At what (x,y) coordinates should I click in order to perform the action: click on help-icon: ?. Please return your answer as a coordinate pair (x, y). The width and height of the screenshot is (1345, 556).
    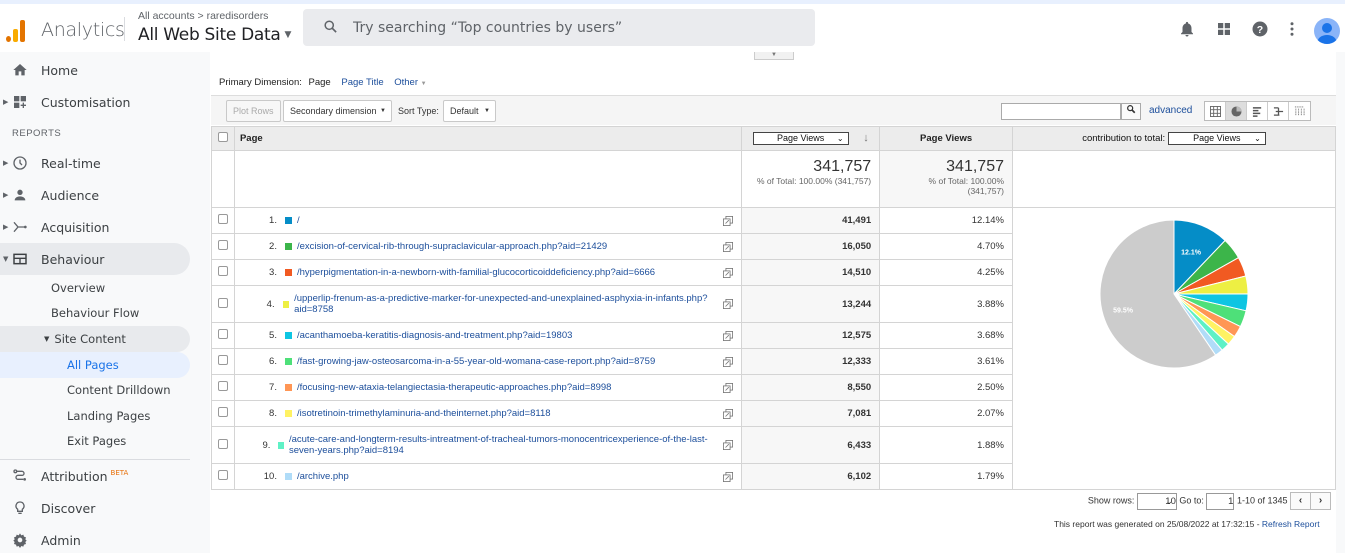
    Looking at the image, I should click on (1260, 29).